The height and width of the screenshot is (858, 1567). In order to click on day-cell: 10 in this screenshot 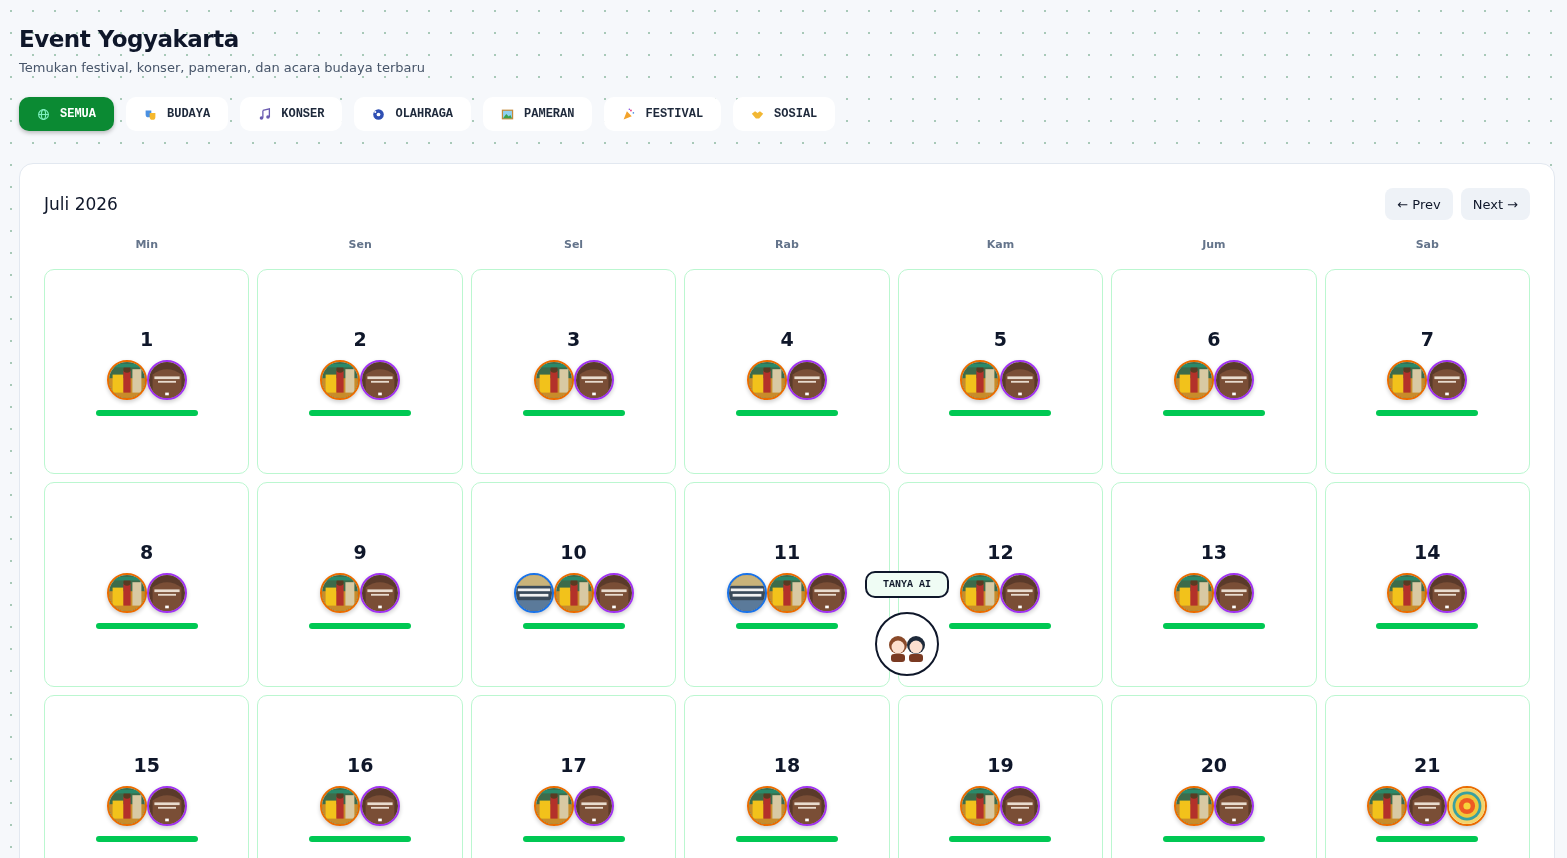, I will do `click(573, 584)`.